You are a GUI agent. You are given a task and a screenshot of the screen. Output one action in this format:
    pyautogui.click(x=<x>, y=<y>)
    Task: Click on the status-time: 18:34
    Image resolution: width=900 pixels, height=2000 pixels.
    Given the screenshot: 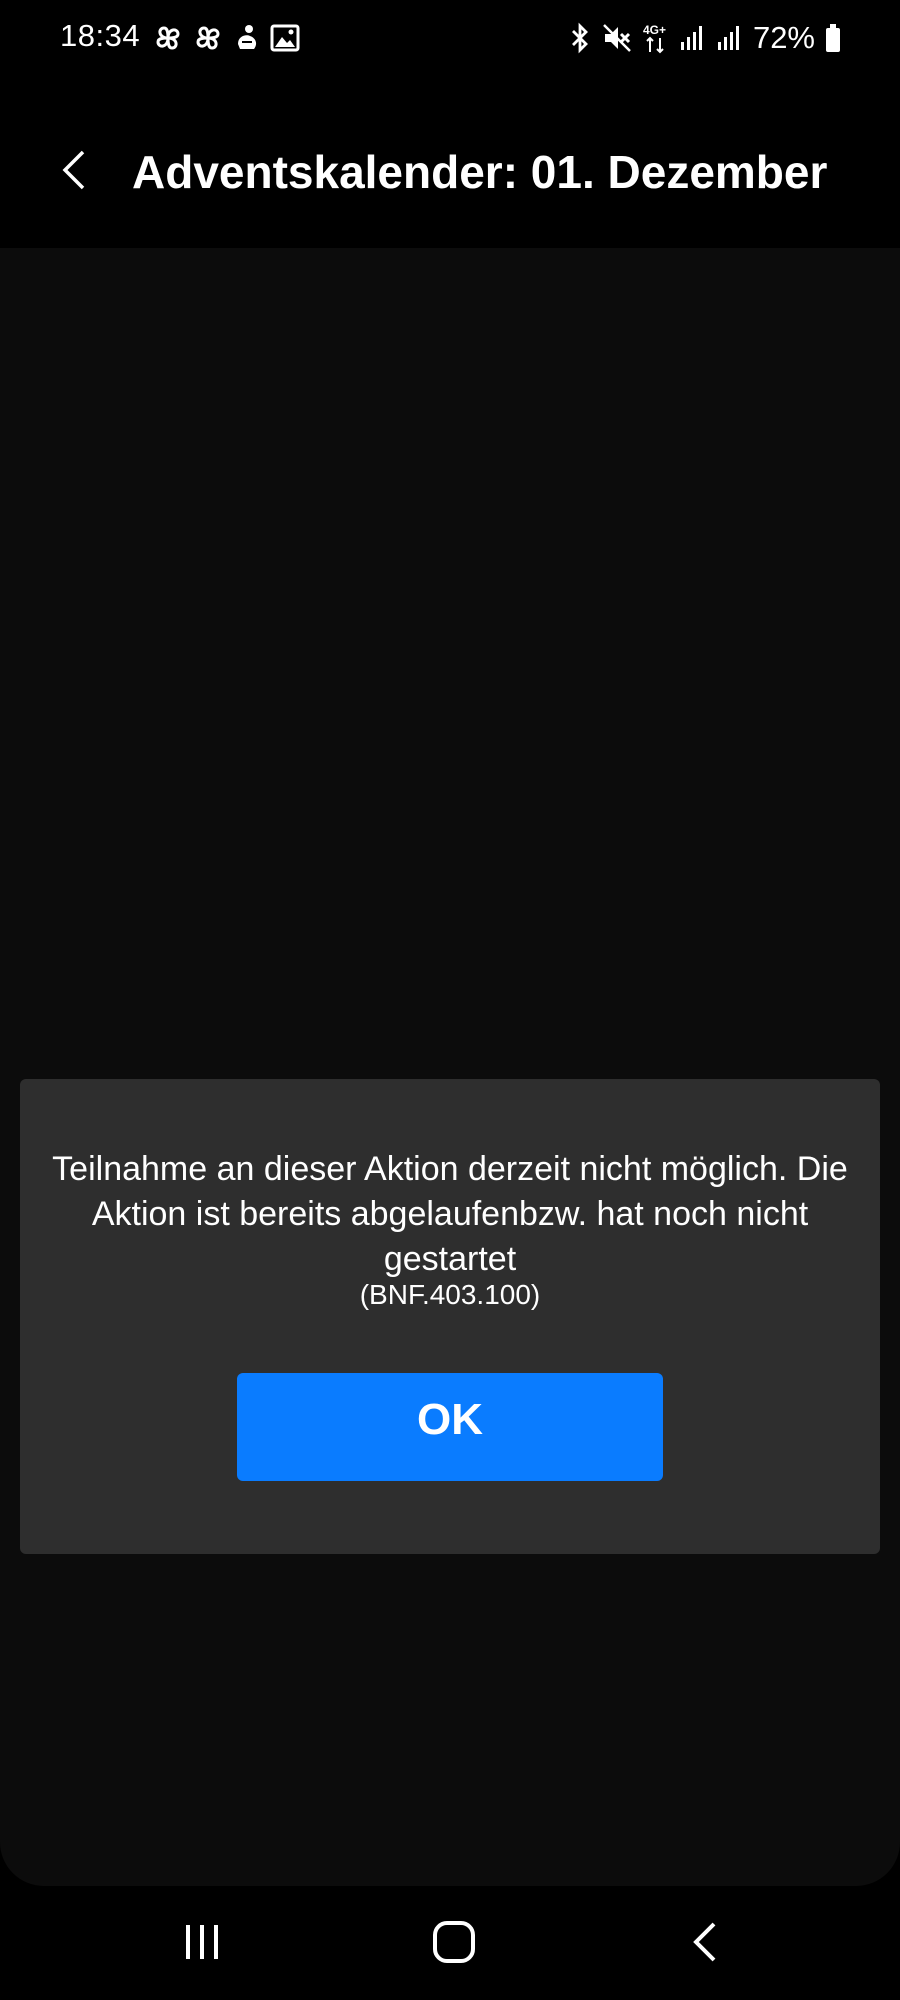 What is the action you would take?
    pyautogui.click(x=100, y=35)
    